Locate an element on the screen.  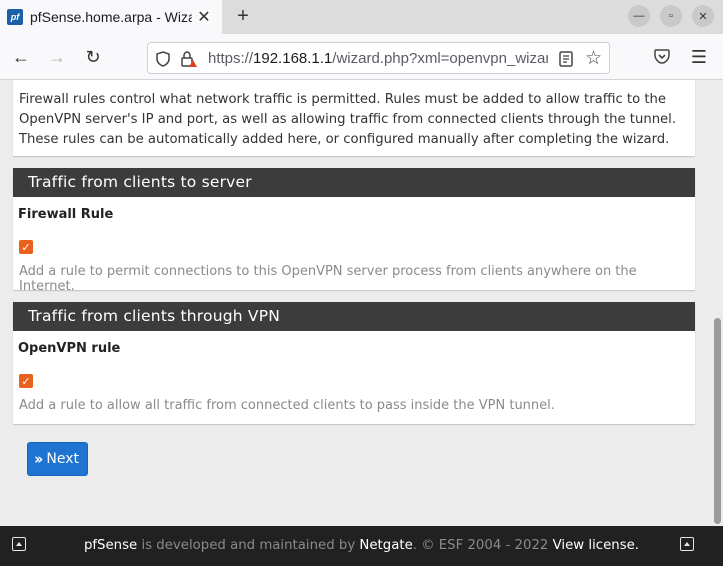
footer-text-2: . © ESF 2004 - 2022 is located at coordinates (482, 545).